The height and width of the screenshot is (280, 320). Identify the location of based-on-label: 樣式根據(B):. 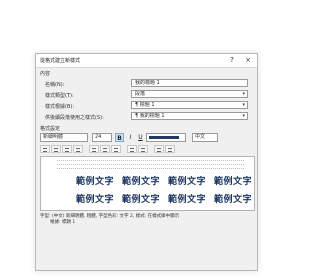
(60, 107).